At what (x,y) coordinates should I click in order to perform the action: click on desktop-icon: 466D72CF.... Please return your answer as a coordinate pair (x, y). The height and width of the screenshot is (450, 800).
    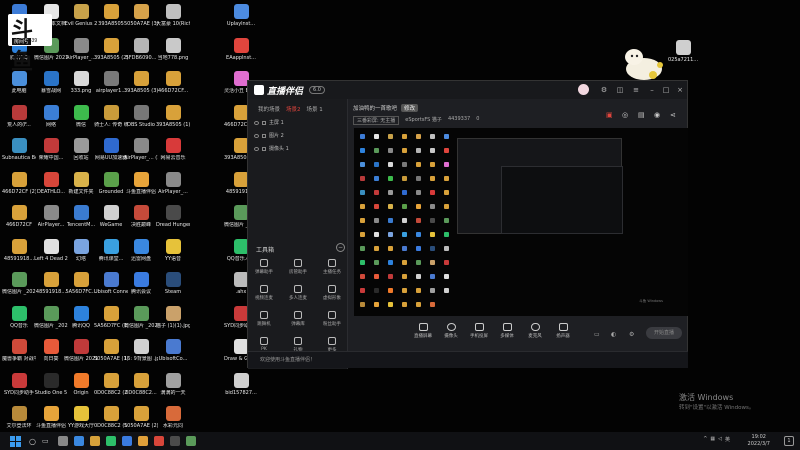
    Looking at the image, I should click on (173, 87).